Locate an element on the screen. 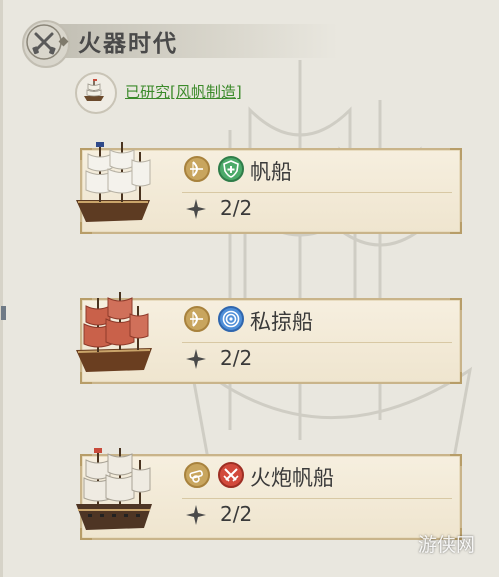  unit-name: 火炮帆船 is located at coordinates (292, 478).